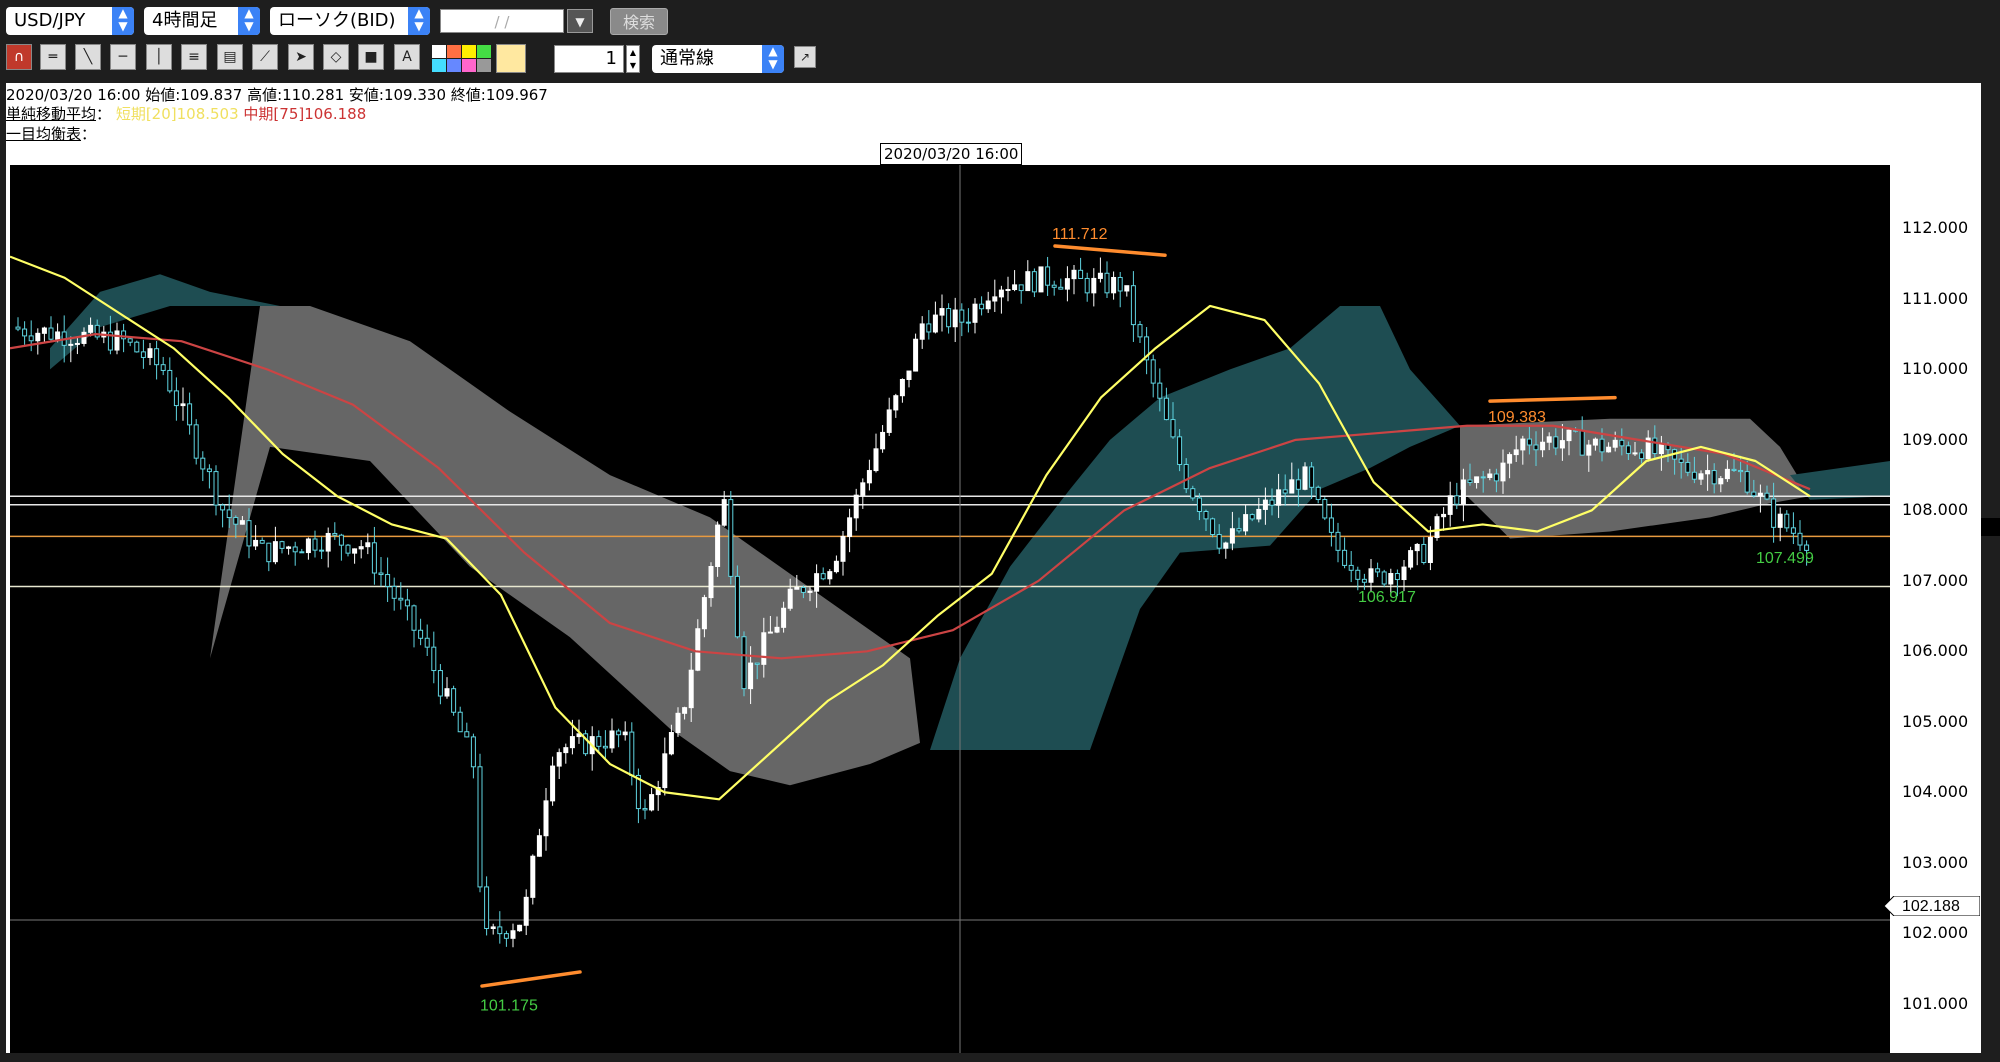 This screenshot has width=2000, height=1062. Describe the element at coordinates (805, 57) in the screenshot. I see `expand-icon: ↗` at that location.